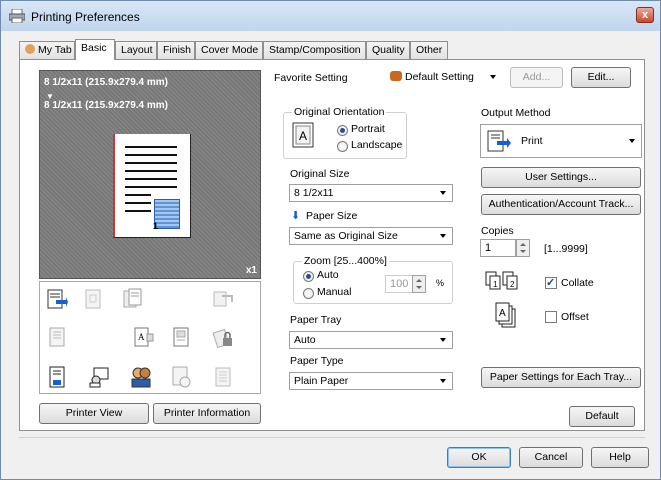 This screenshot has width=661, height=480. What do you see at coordinates (17, 16) in the screenshot?
I see `printer-icon` at bounding box center [17, 16].